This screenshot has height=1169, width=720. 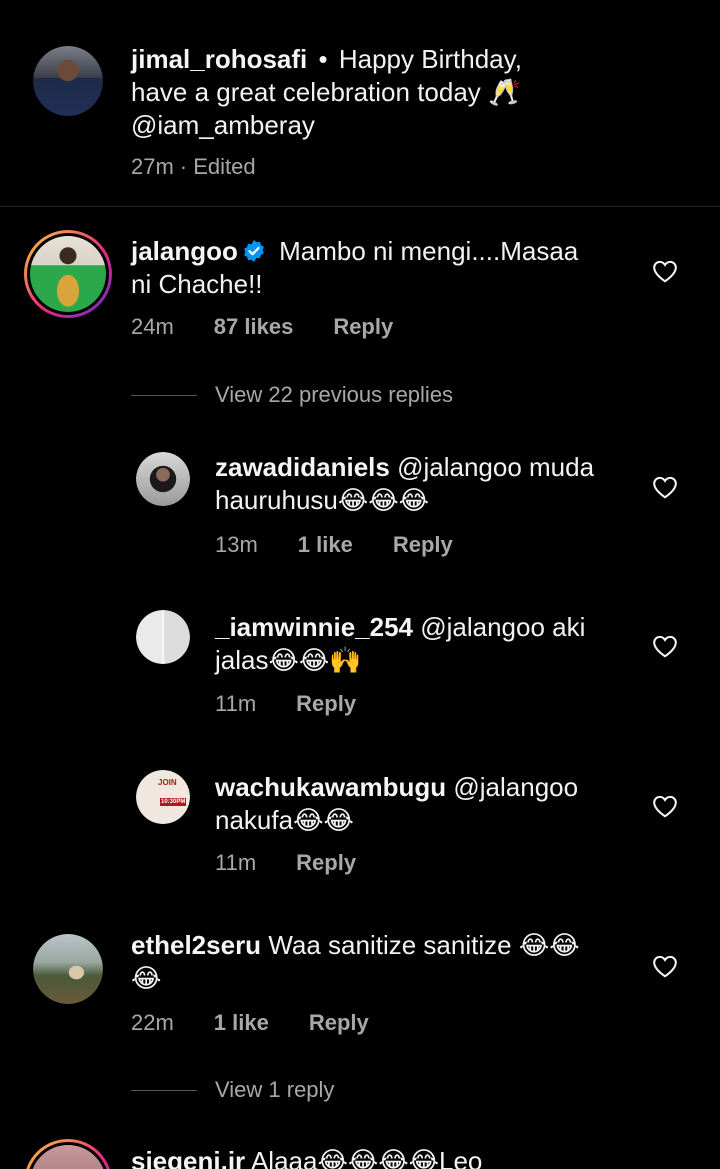 I want to click on comment-meta: 27m · Edited, so click(x=193, y=167).